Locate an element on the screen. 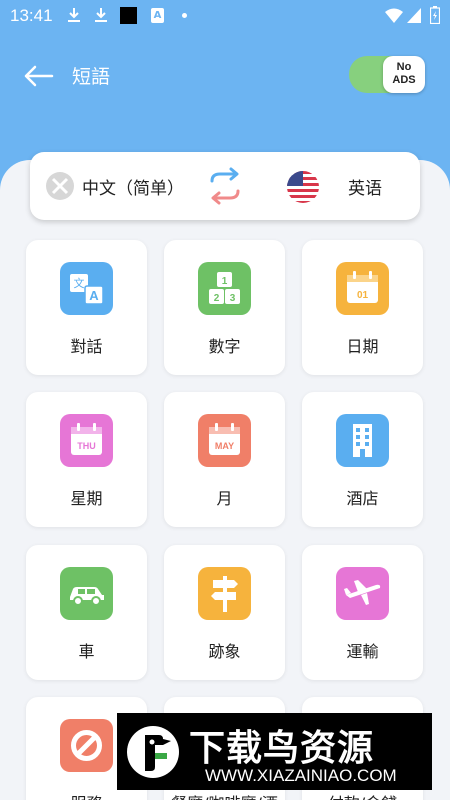 The image size is (450, 800). back-arrow-icon is located at coordinates (38, 76).